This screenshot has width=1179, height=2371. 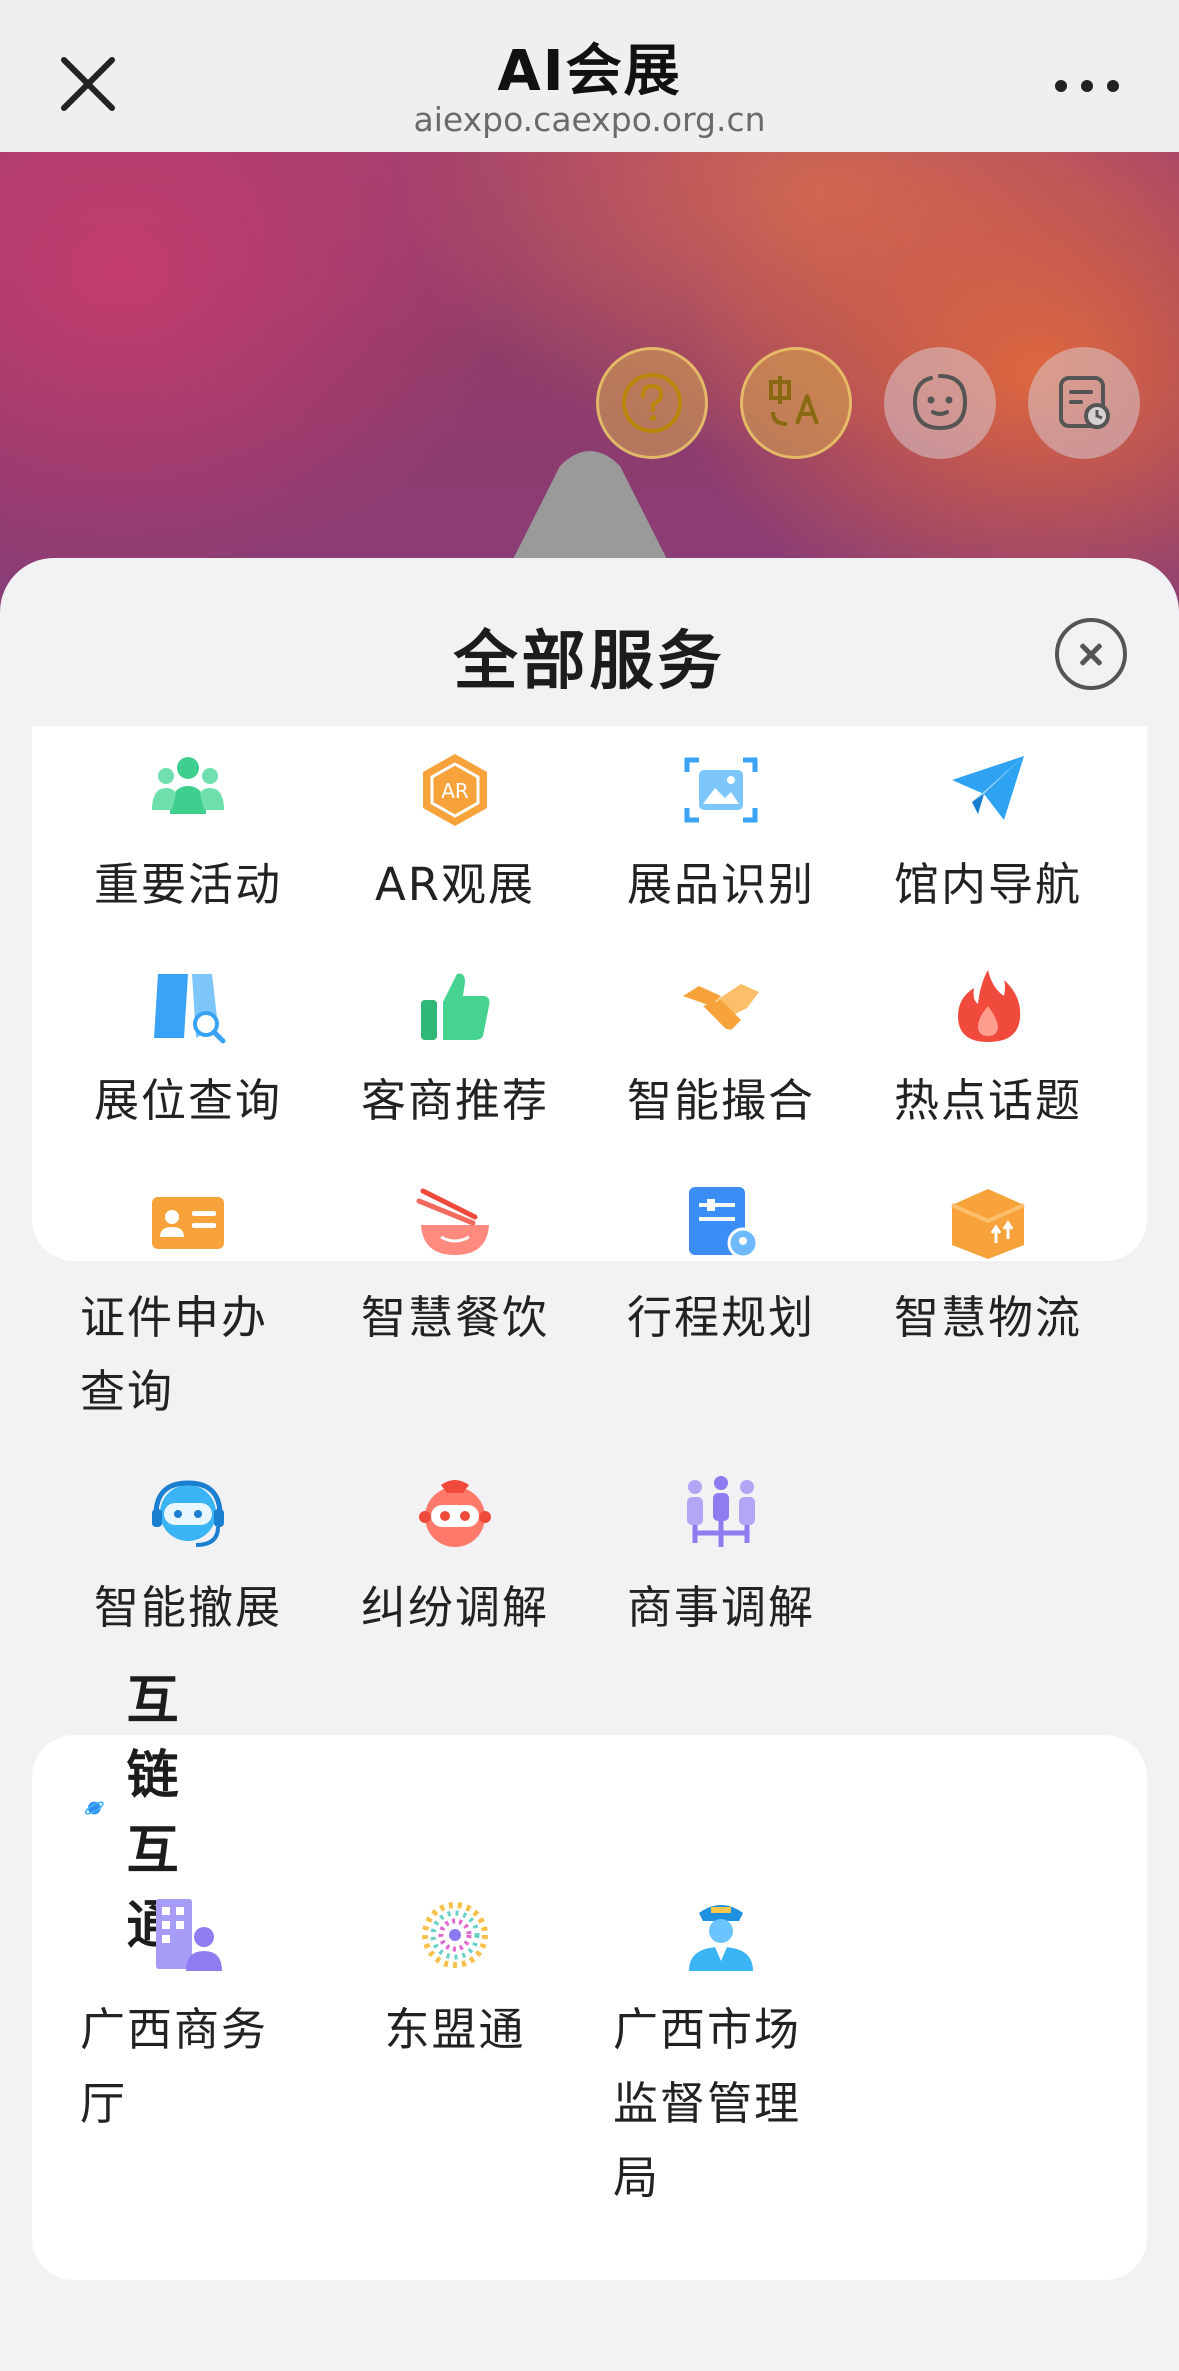 I want to click on ar-hexagon-icon: AR, so click(x=455, y=790).